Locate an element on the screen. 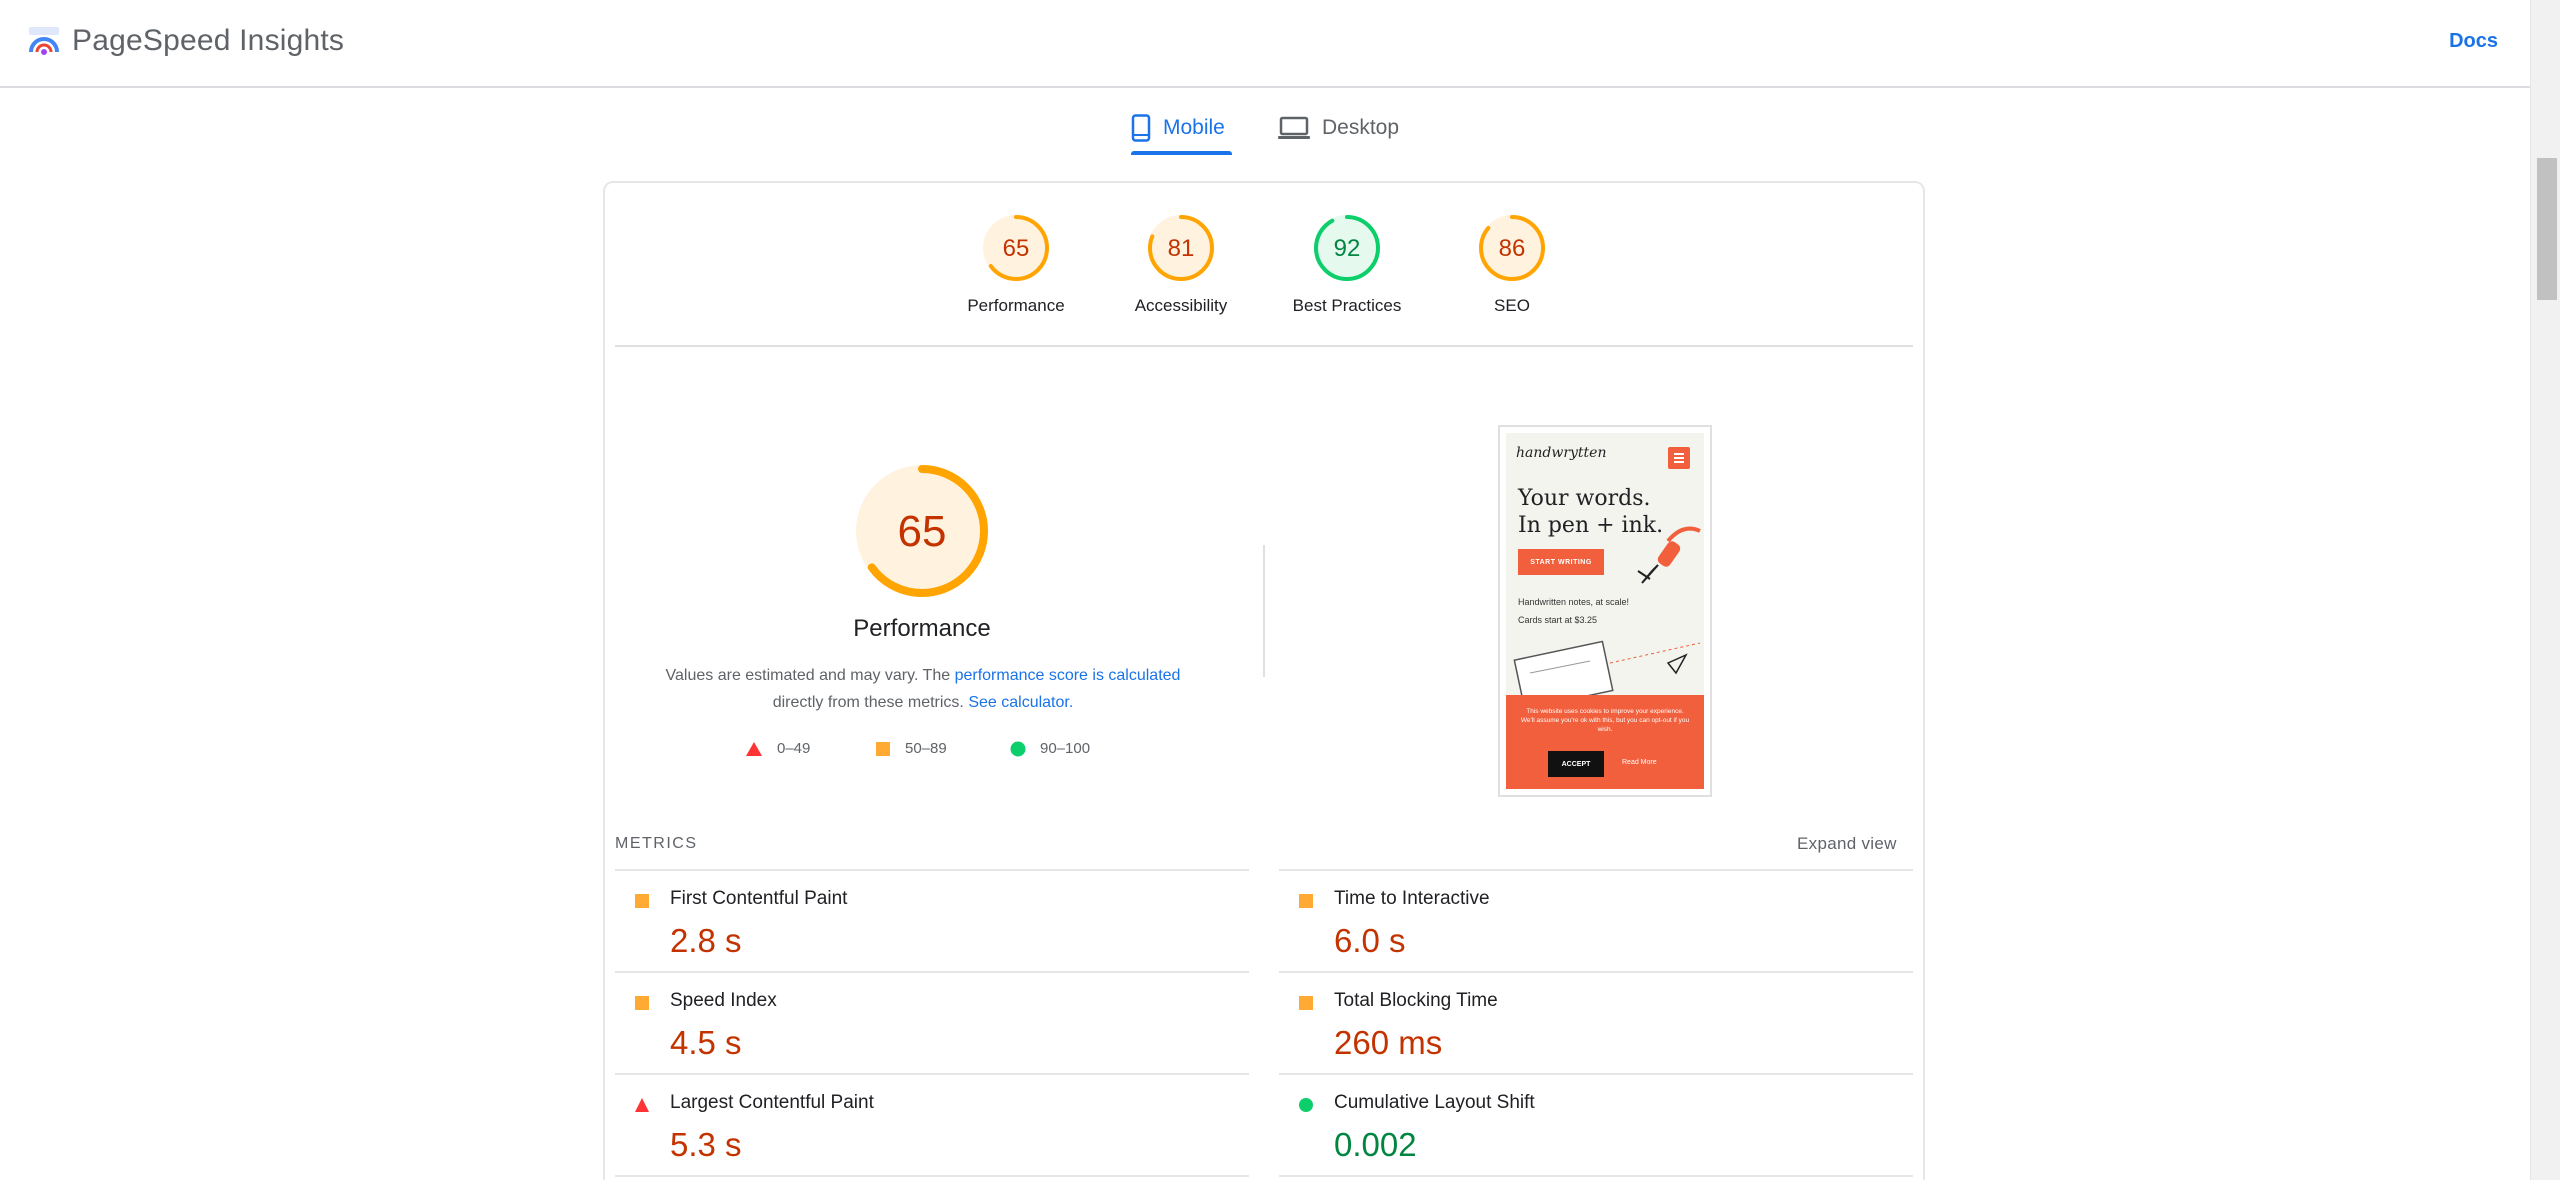 The image size is (2560, 1180). gauge-accessibility: 81 Accessibility is located at coordinates (1181, 264).